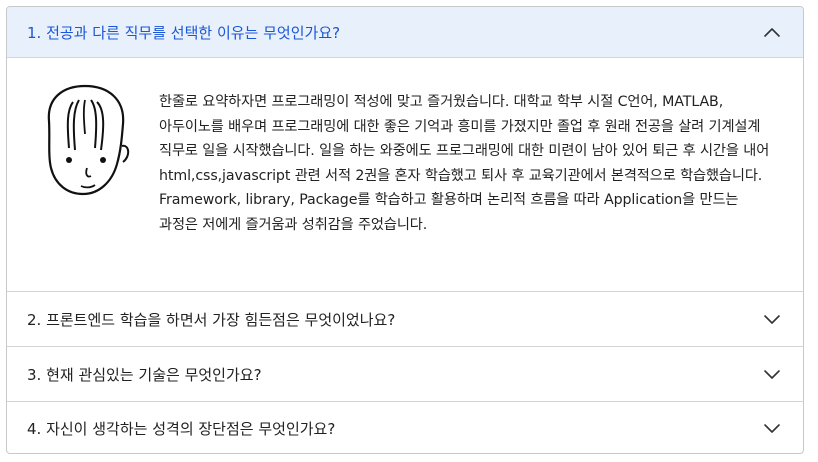 The image size is (818, 462). Describe the element at coordinates (88, 140) in the screenshot. I see `portrait-illustration` at that location.